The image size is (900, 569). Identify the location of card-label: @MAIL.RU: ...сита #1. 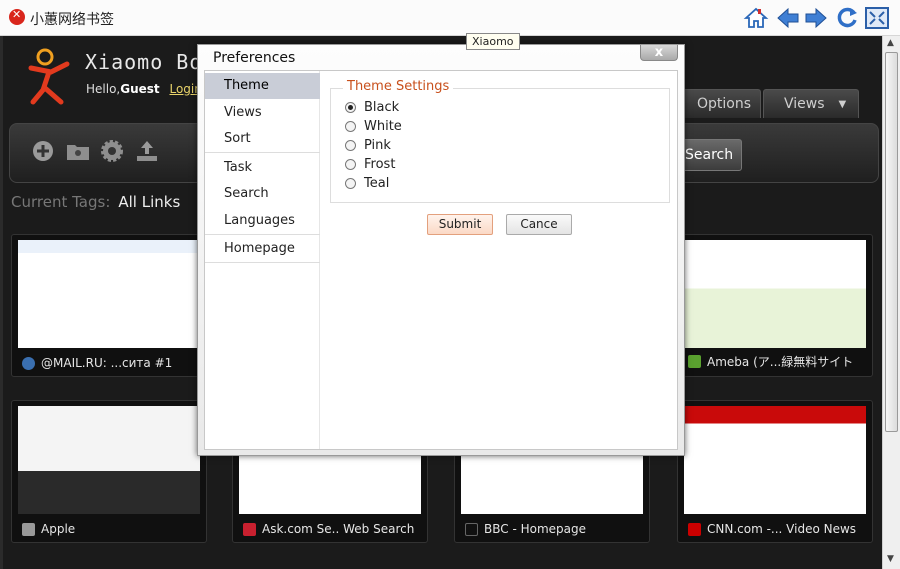
(97, 363).